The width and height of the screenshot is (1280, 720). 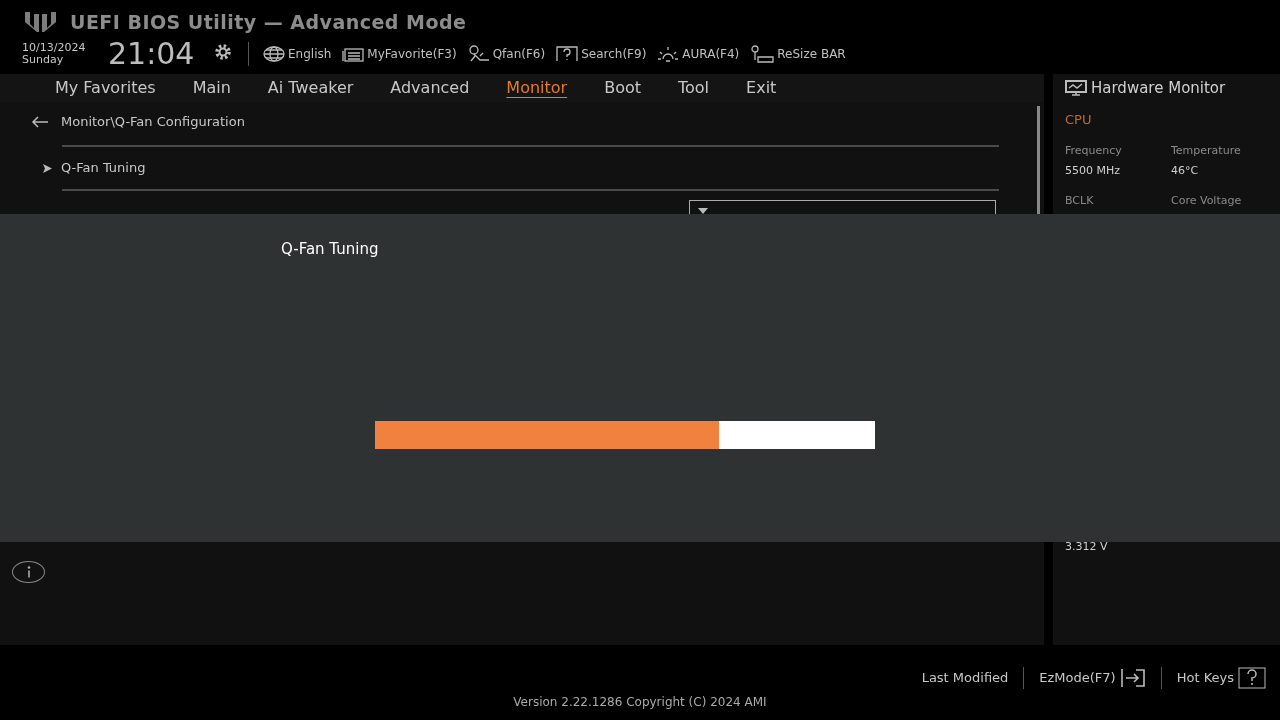 I want to click on toolbar-button: Qfan(F6), so click(x=506, y=53).